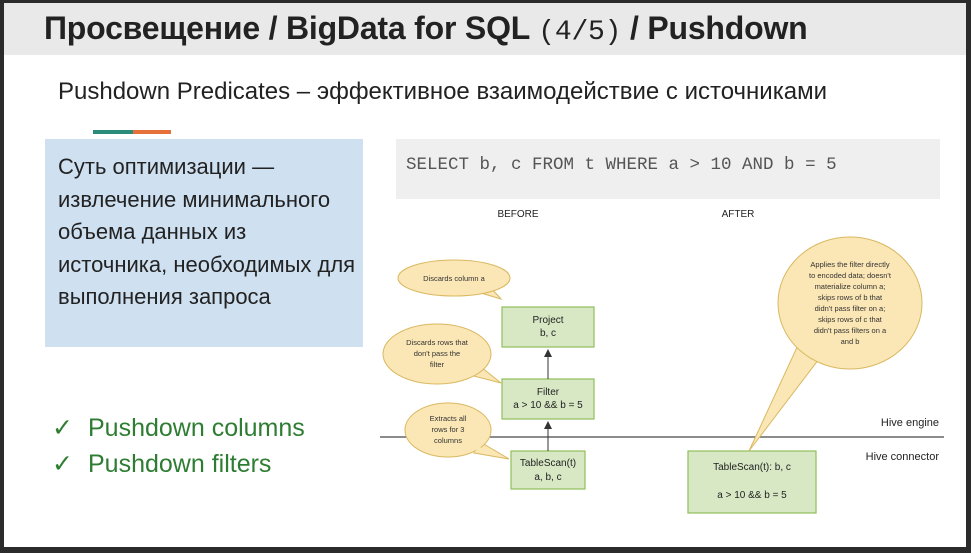  I want to click on callout-discards-rows: Discards rows that don't pass the filter, so click(442, 354).